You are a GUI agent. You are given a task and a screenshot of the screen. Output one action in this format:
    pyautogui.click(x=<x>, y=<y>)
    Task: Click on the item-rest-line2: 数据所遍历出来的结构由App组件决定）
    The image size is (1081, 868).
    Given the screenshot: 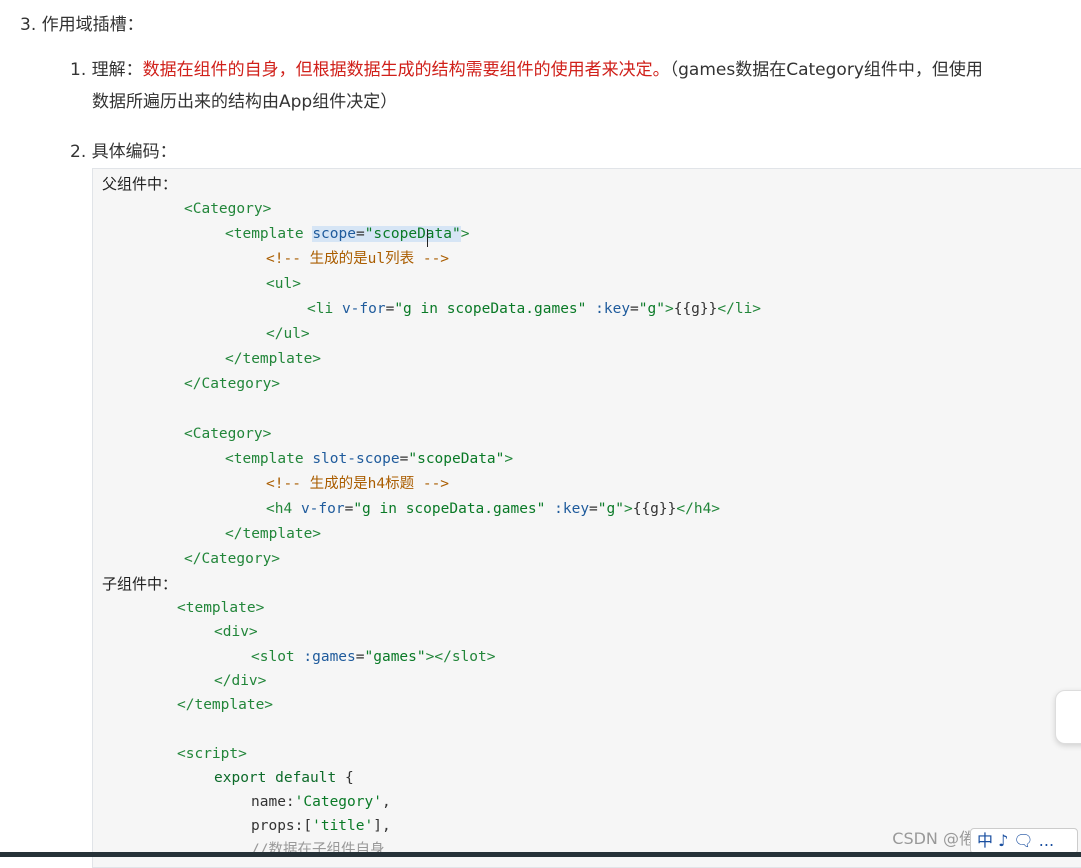 What is the action you would take?
    pyautogui.click(x=245, y=102)
    